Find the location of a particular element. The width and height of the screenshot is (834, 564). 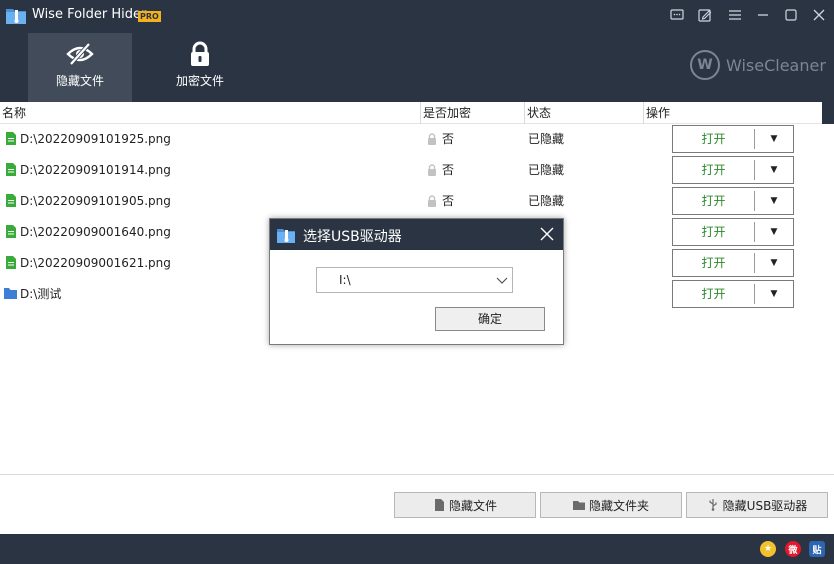

status-bar: ★ 微 贴 is located at coordinates (417, 549).